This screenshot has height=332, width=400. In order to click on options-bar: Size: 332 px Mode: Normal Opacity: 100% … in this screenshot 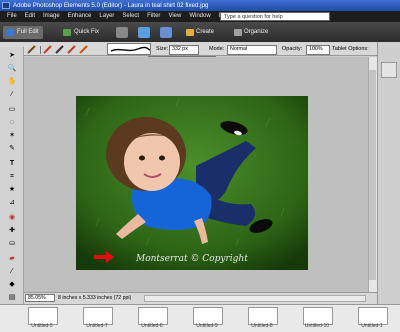, I will do `click(200, 49)`.